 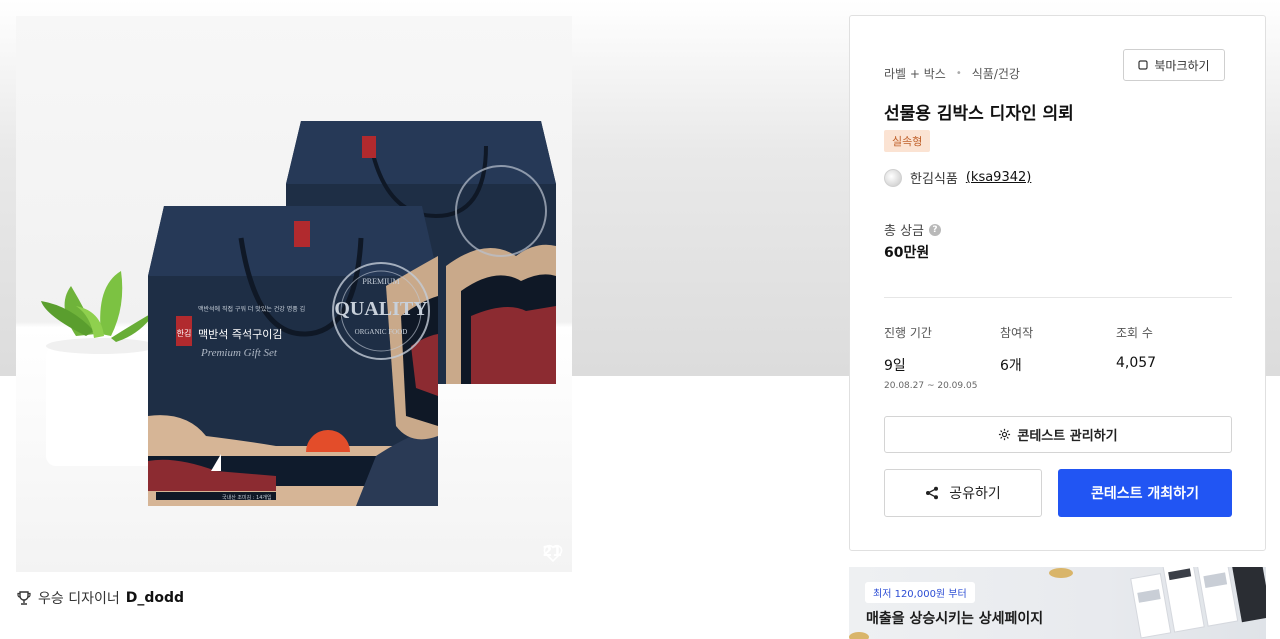 What do you see at coordinates (1136, 347) in the screenshot?
I see `stat-views: 조회 수 4,057` at bounding box center [1136, 347].